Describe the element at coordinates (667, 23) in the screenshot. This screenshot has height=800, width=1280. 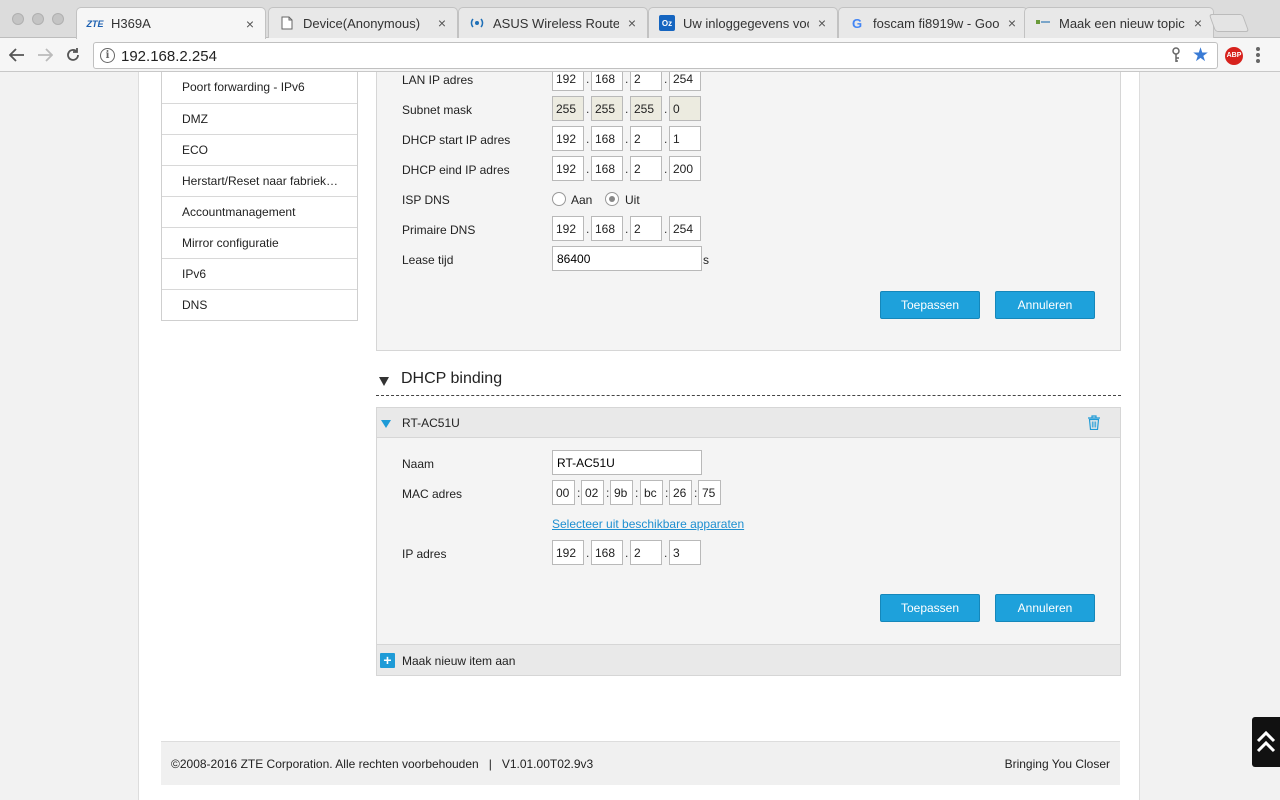
I see `outlook-icon: Oz` at that location.